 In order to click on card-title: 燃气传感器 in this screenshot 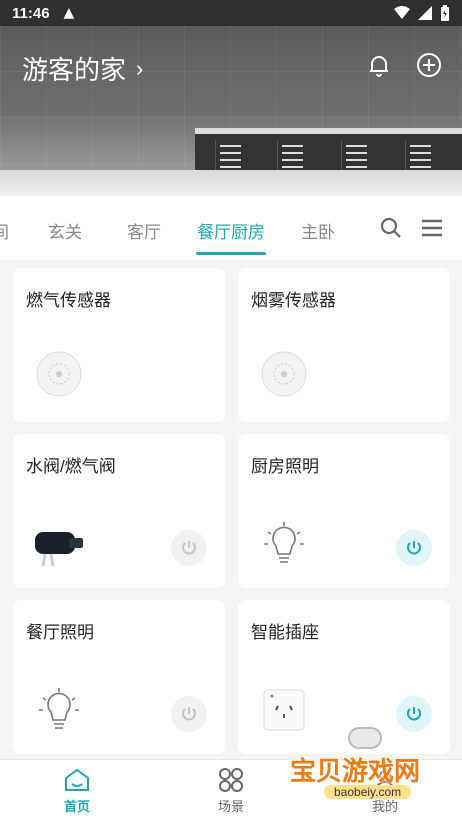, I will do `click(68, 300)`.